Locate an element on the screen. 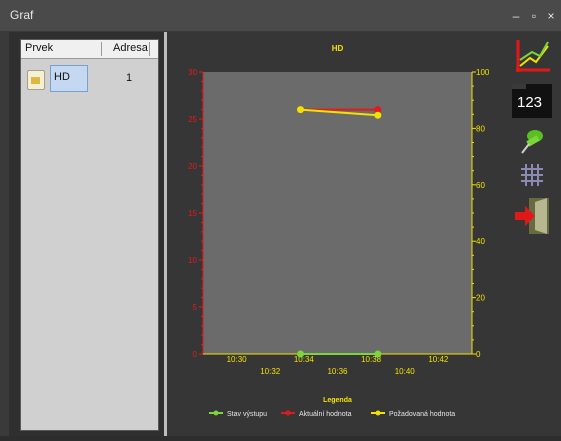 The width and height of the screenshot is (561, 441). element-type-icon is located at coordinates (36, 80).